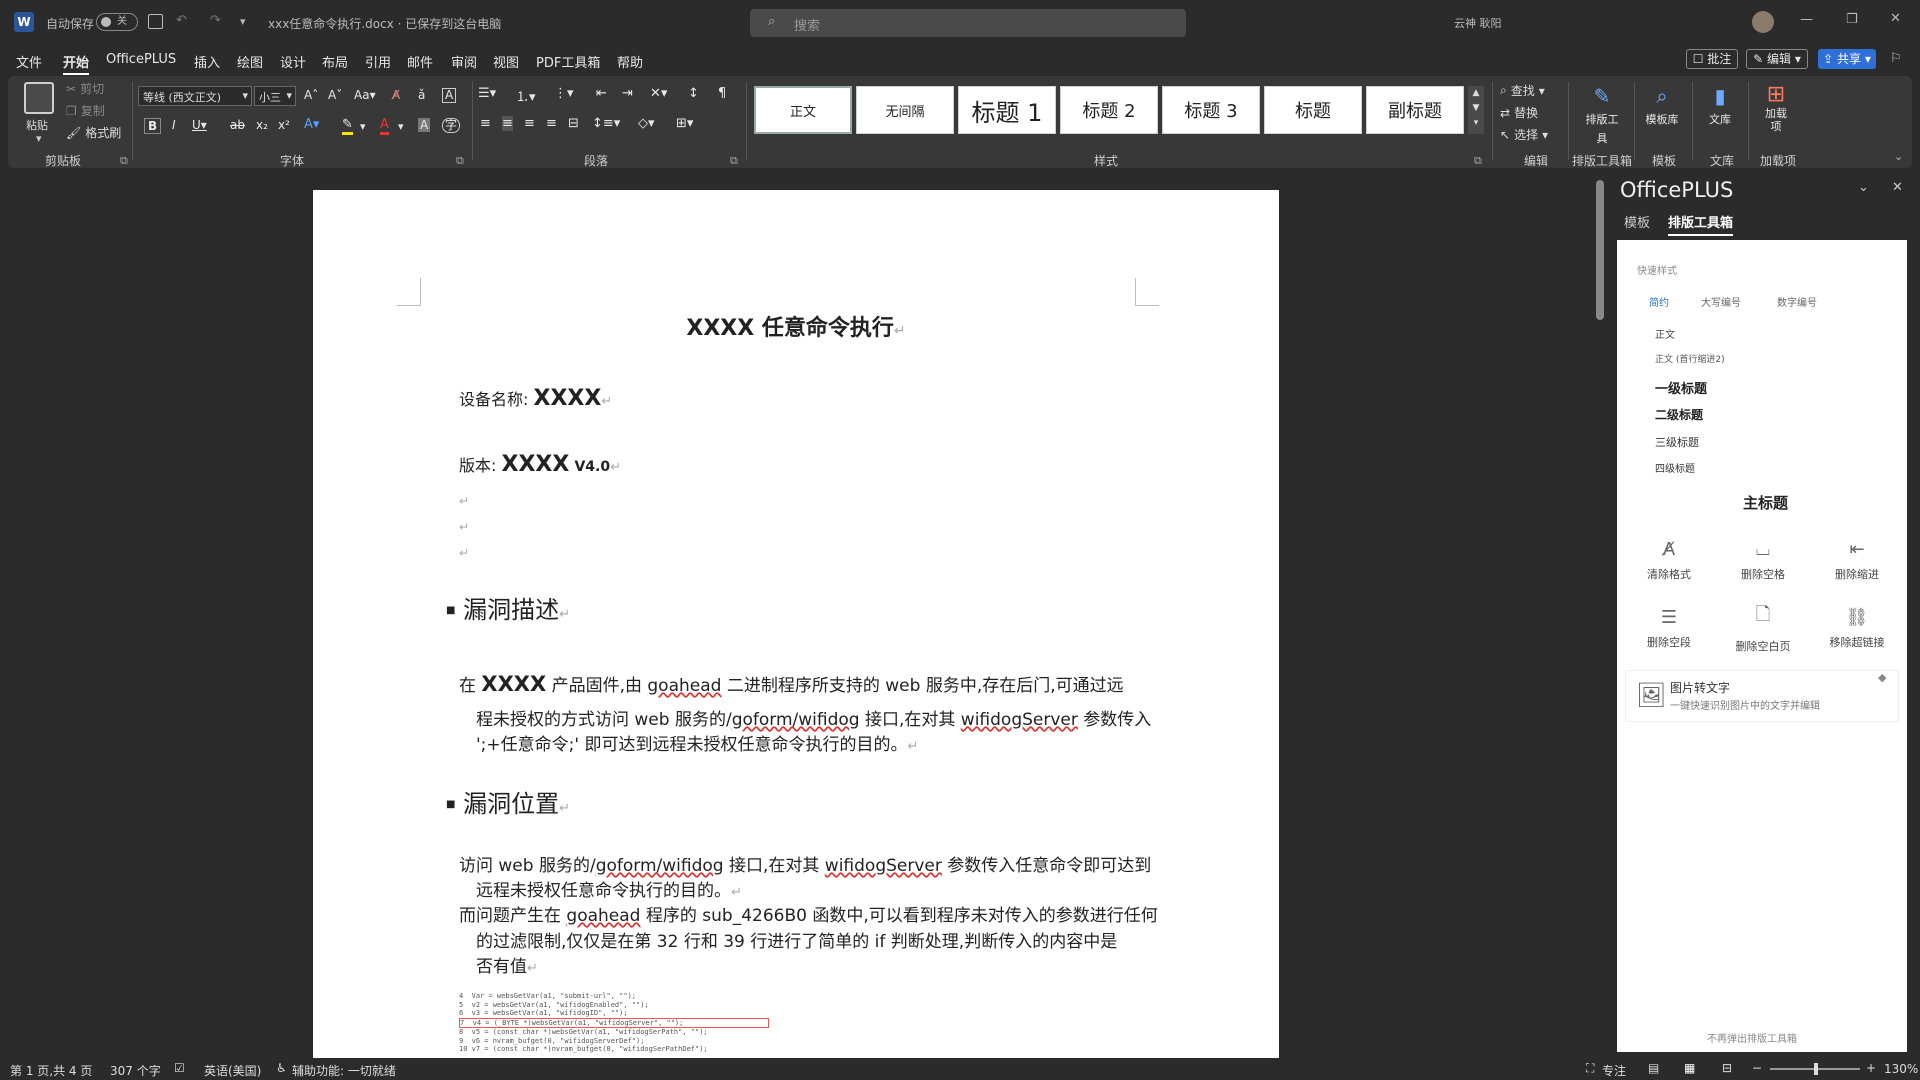 This screenshot has height=1080, width=1920. What do you see at coordinates (1681, 387) in the screenshot?
I see `quick-style-h1: 一级标题` at bounding box center [1681, 387].